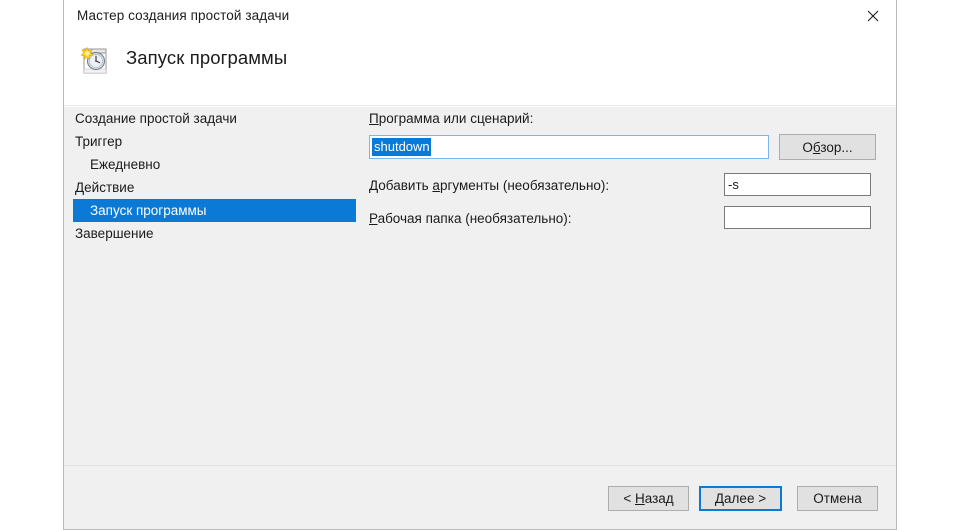 The image size is (960, 530). What do you see at coordinates (207, 57) in the screenshot?
I see `page-title: Запуск программы` at bounding box center [207, 57].